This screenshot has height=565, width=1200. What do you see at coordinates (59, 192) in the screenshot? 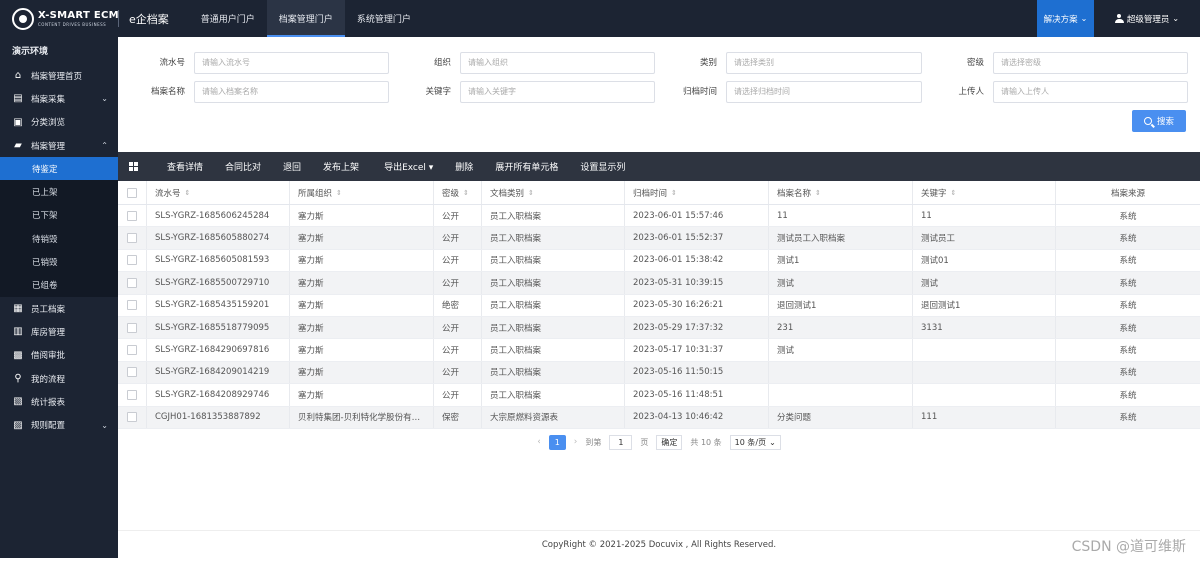
I see `sidebar-sub-listed: 已上架` at bounding box center [59, 192].